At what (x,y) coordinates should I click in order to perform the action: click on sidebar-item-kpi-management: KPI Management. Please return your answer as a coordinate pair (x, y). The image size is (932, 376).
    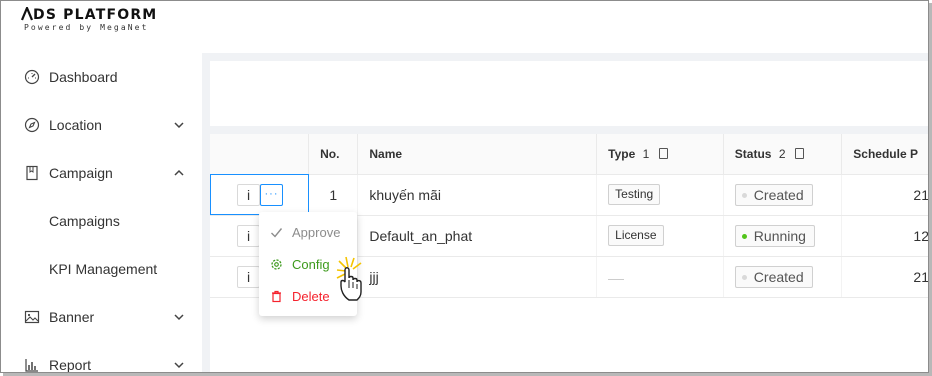
    Looking at the image, I should click on (101, 269).